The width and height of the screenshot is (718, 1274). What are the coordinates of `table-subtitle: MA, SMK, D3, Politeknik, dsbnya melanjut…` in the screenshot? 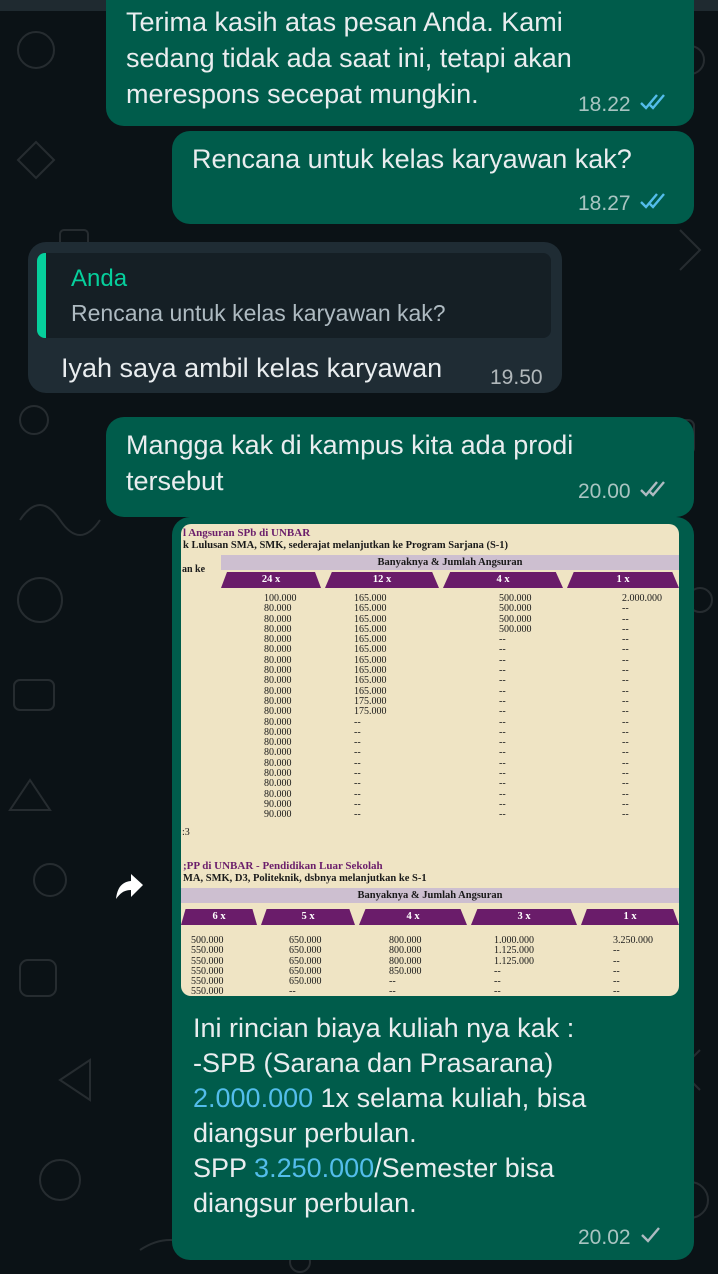 It's located at (305, 878).